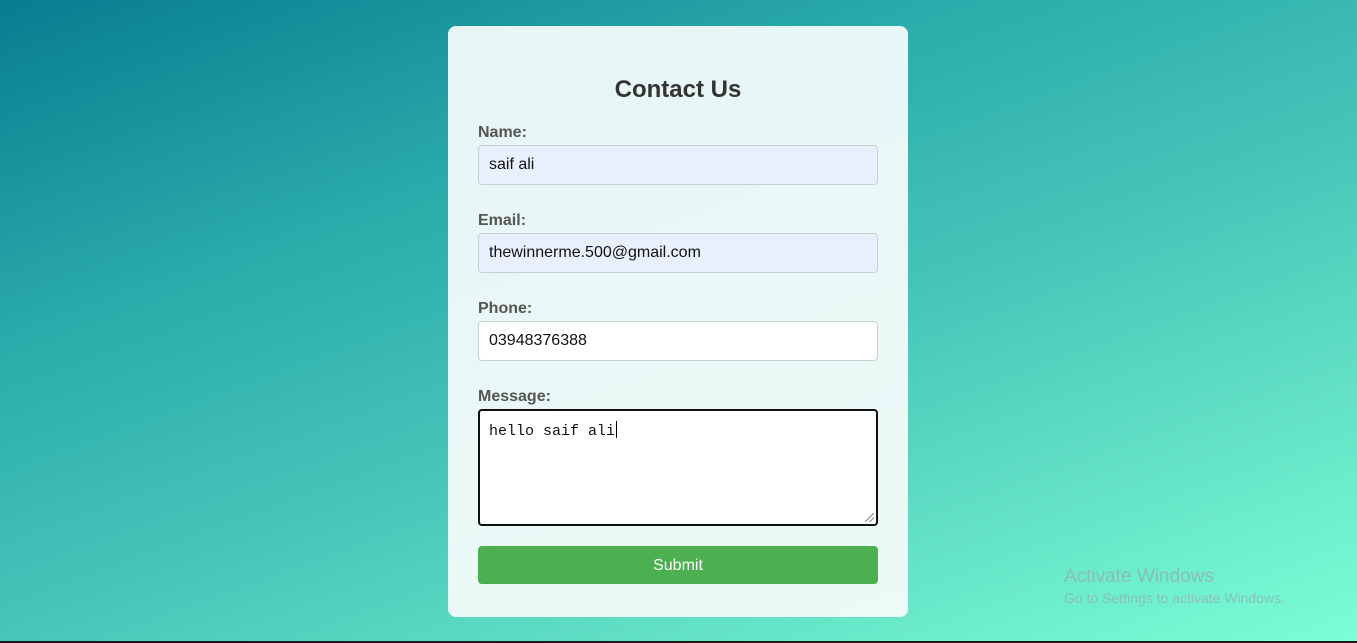  Describe the element at coordinates (1139, 576) in the screenshot. I see `watermark-title: Activate Windows` at that location.